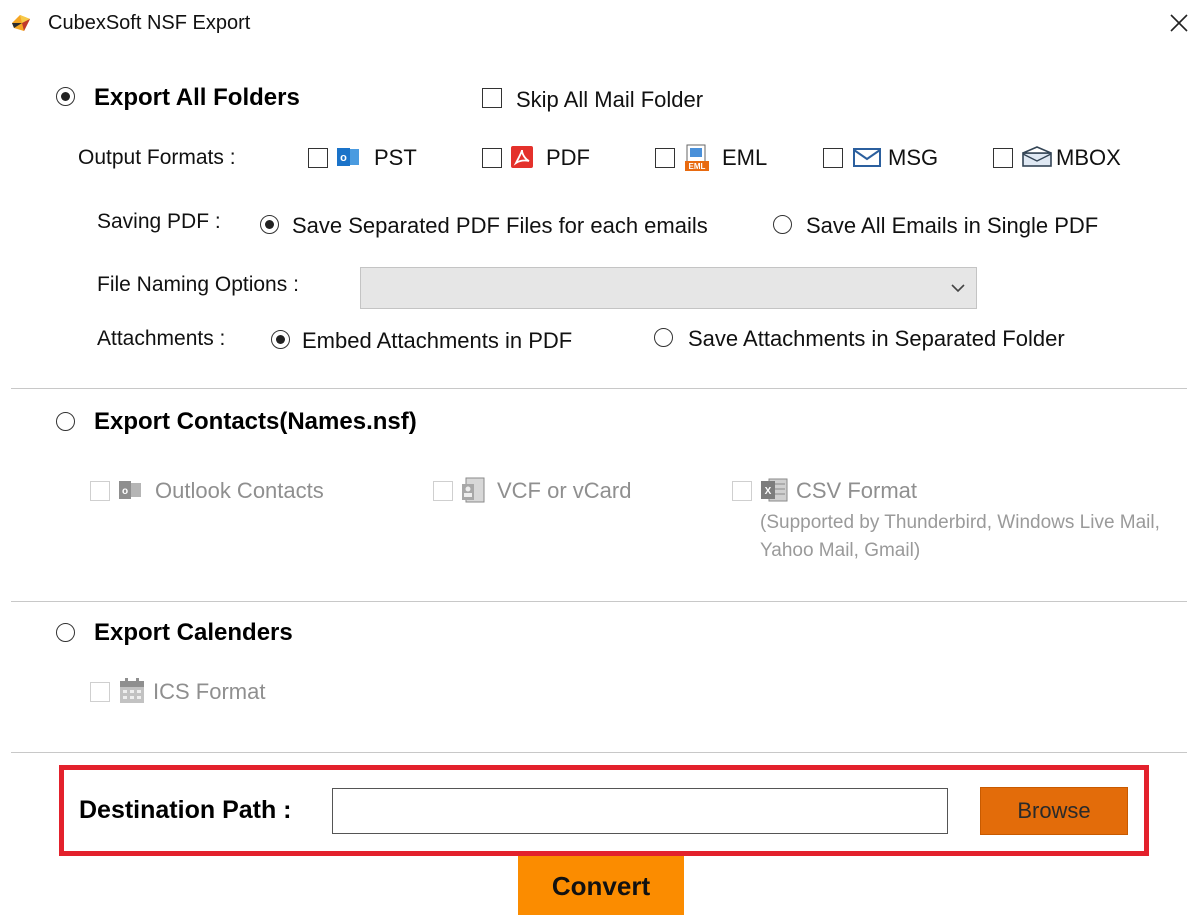 The width and height of the screenshot is (1197, 915). Describe the element at coordinates (21, 23) in the screenshot. I see `app-logo-icon` at that location.